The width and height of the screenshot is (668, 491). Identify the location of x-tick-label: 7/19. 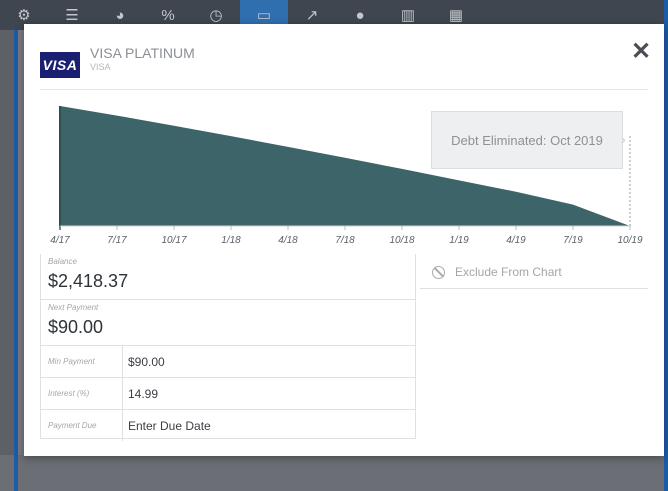
(573, 240).